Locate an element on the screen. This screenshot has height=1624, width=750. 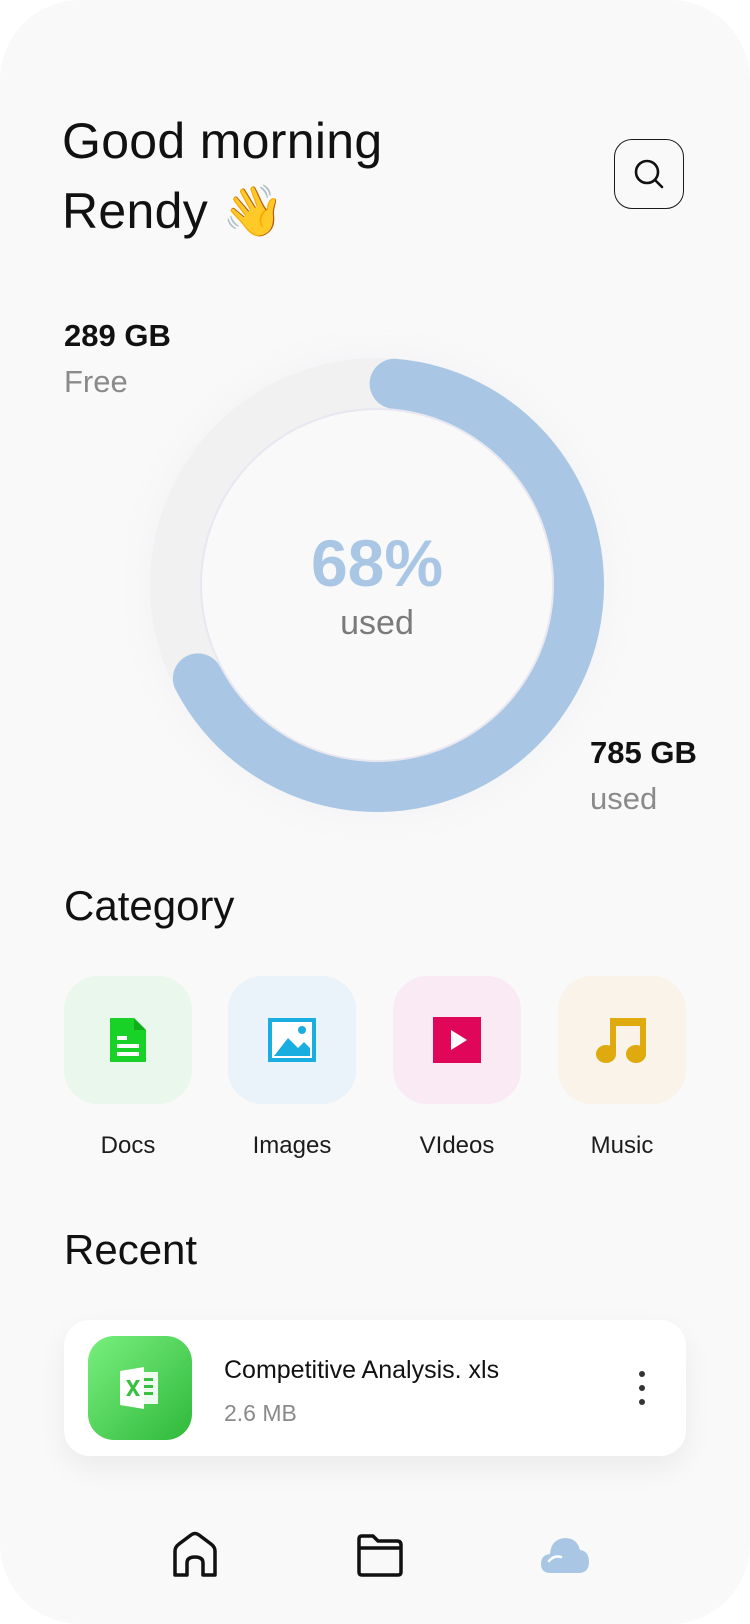
file-icon-tile is located at coordinates (140, 1388).